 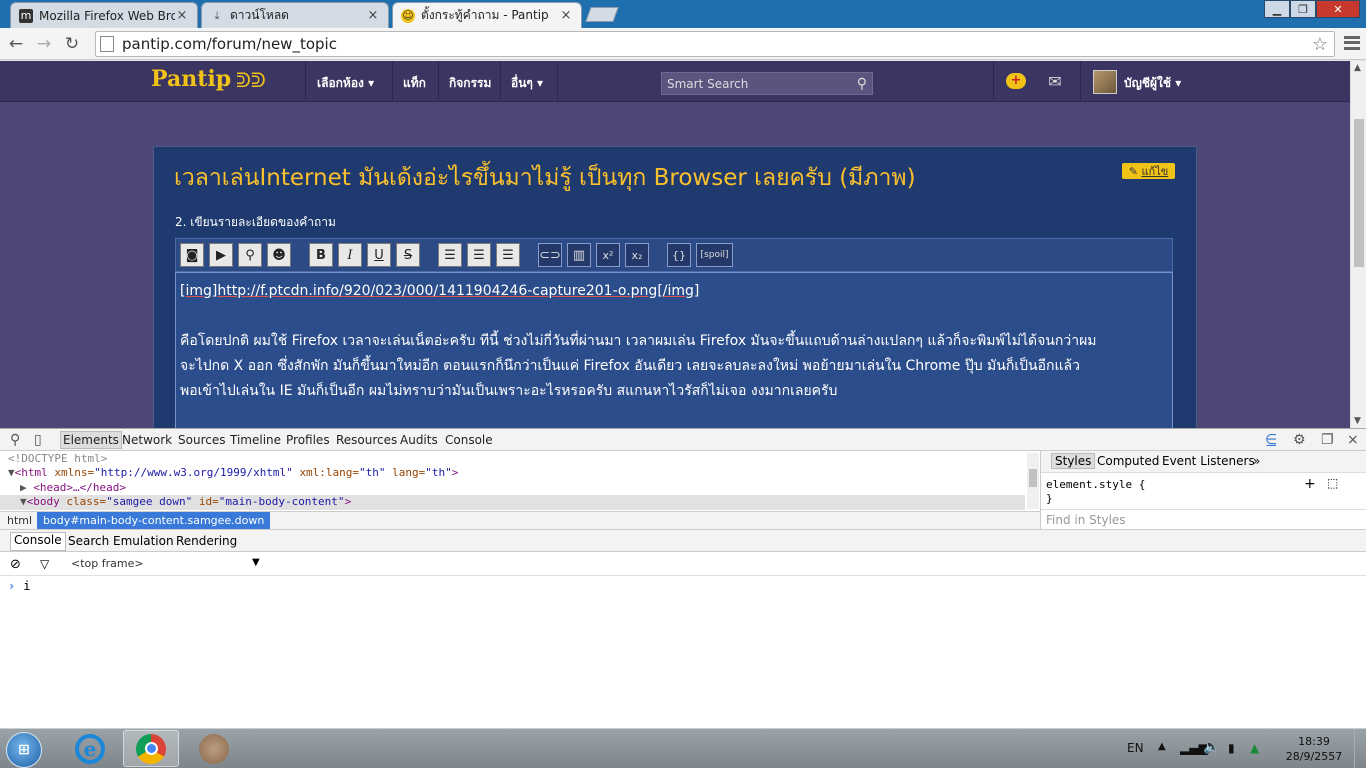 What do you see at coordinates (16, 44) in the screenshot?
I see `back-arrow-icon: ←` at bounding box center [16, 44].